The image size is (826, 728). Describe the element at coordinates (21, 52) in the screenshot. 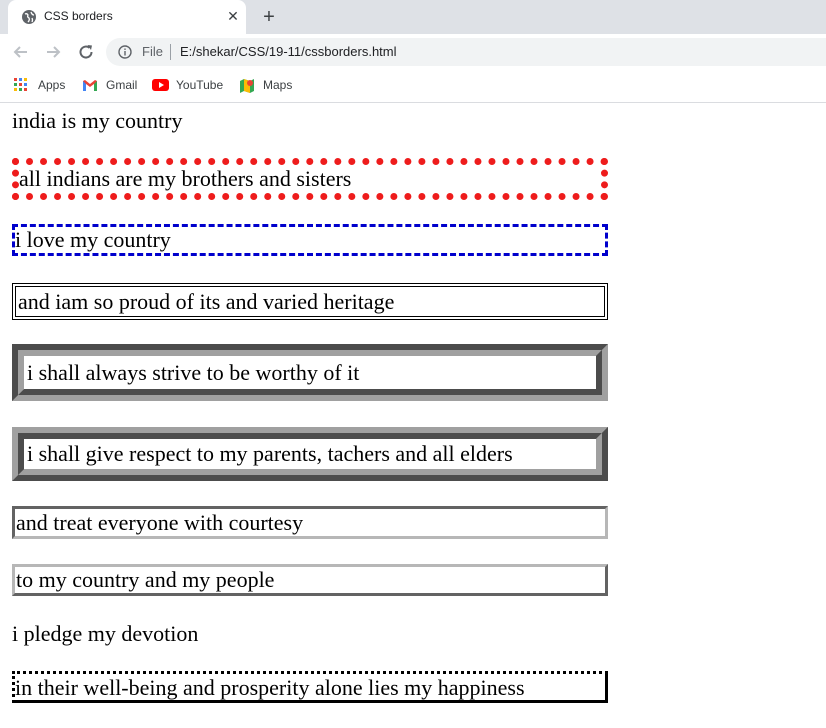

I see `back-arrow-icon` at that location.